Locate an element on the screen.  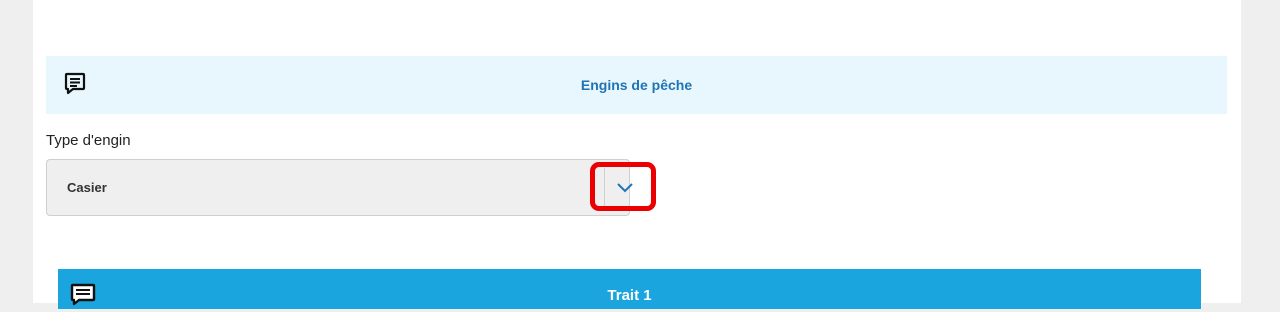
trait-title: Trait 1 is located at coordinates (629, 295).